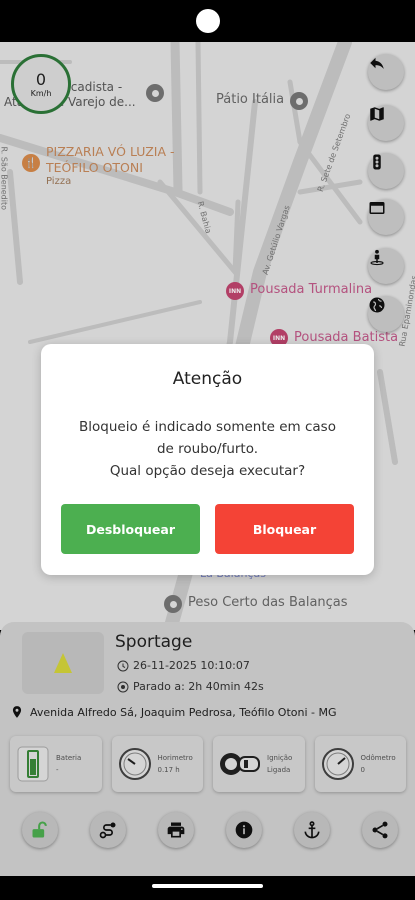 Image resolution: width=415 pixels, height=900 pixels. I want to click on dialog-title: Atenção, so click(207, 379).